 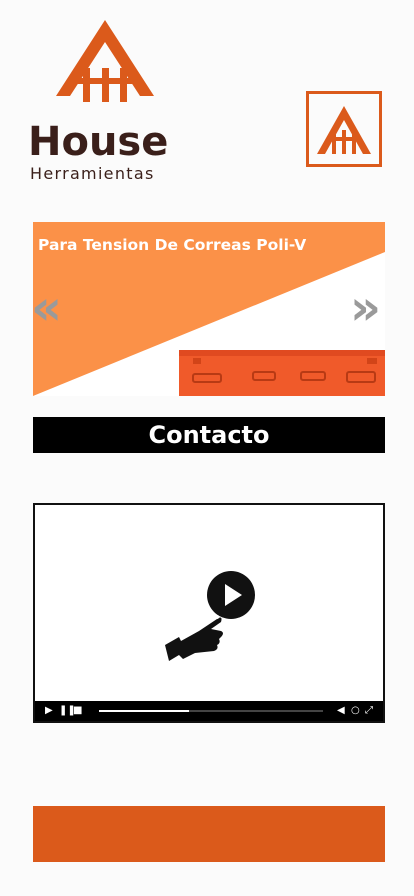 I want to click on menu-button, so click(x=344, y=129).